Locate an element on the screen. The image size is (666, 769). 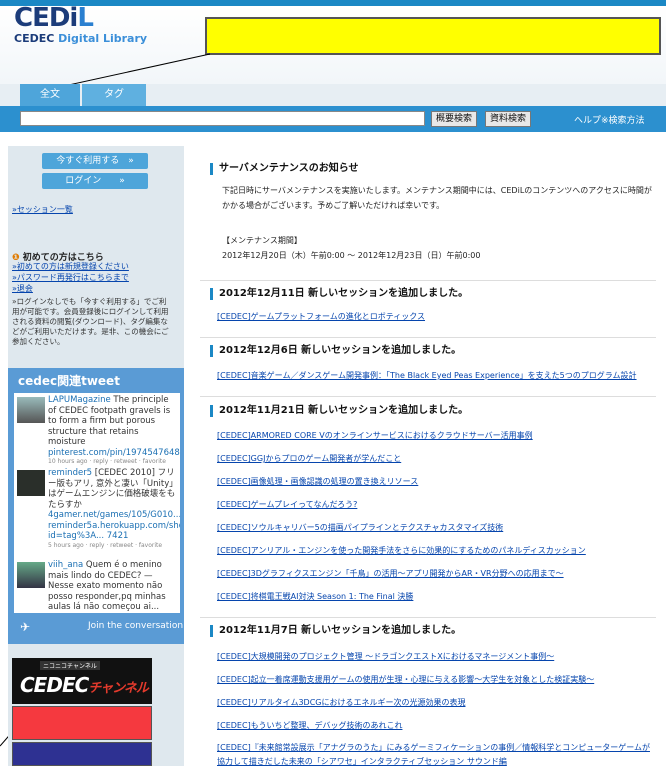
session-link: [CEDEC]ゲームプレイってなんだろう? is located at coordinates (287, 504).